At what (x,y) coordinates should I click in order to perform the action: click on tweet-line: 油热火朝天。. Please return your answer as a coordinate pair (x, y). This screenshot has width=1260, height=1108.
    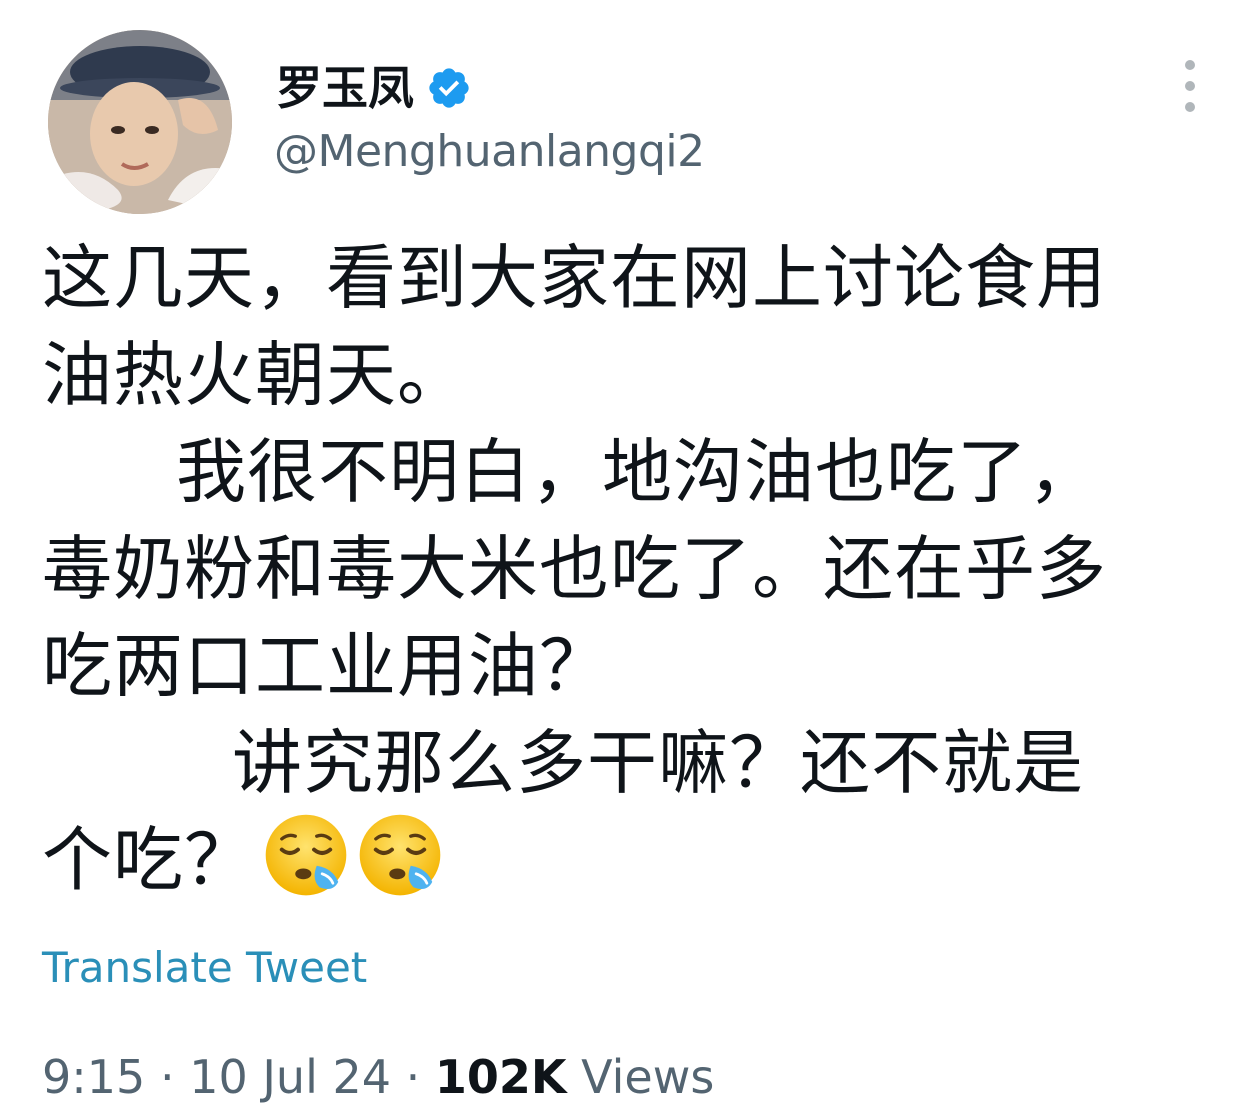
    Looking at the image, I should click on (255, 375).